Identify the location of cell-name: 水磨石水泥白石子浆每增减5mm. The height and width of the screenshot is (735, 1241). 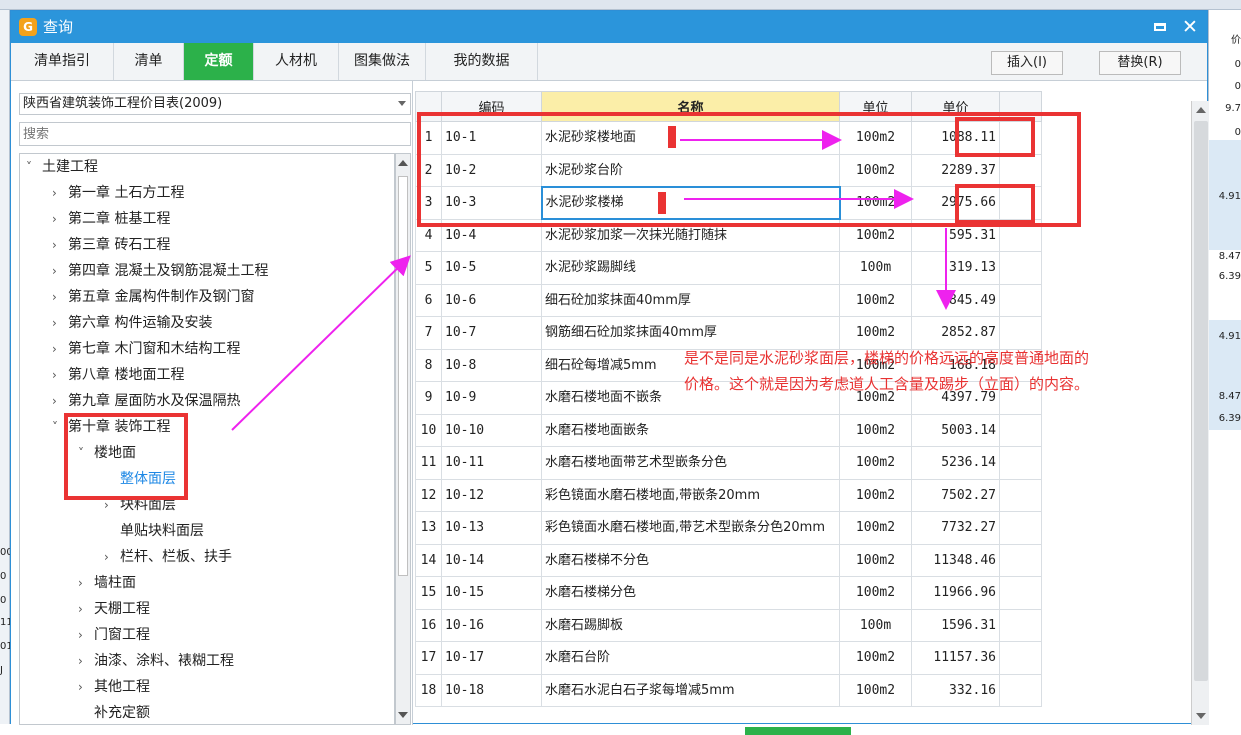
(690, 690).